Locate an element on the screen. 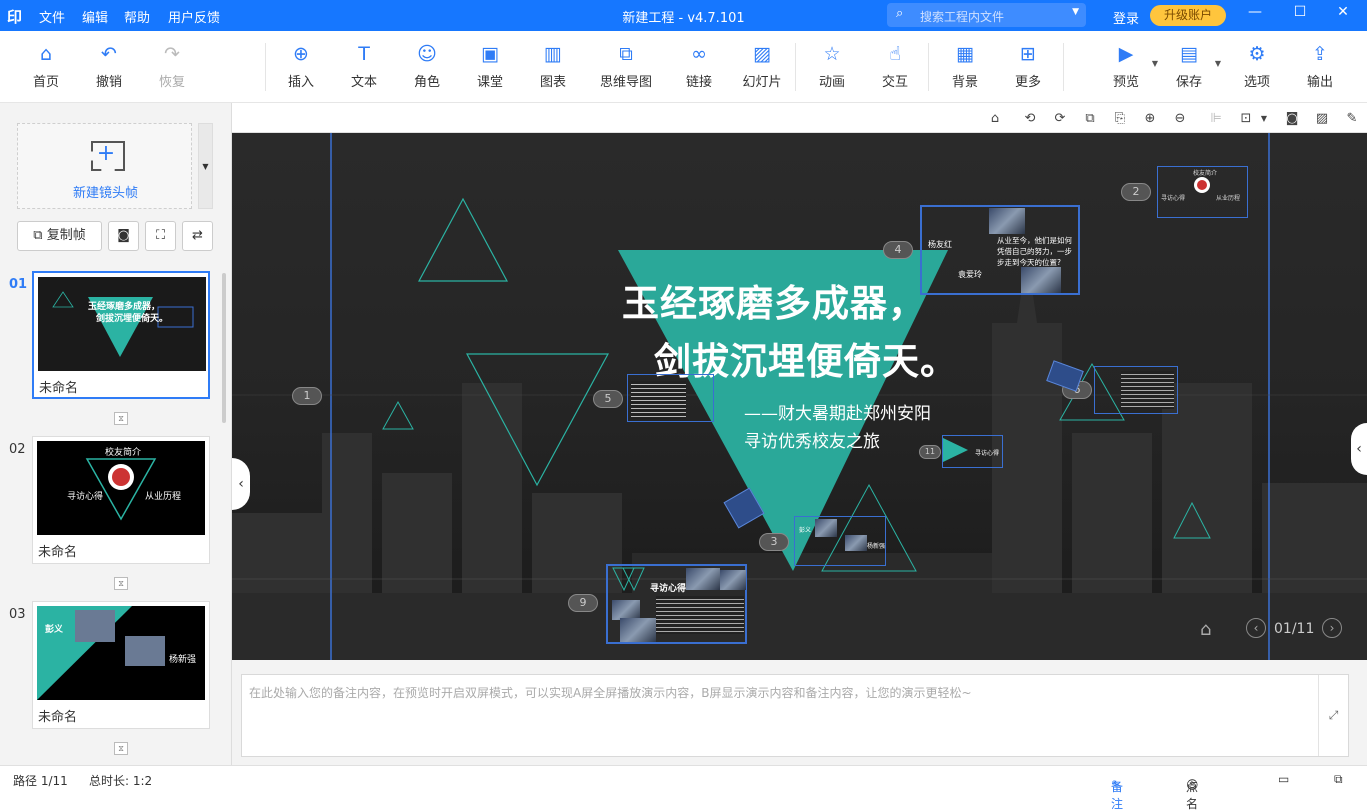 This screenshot has height=812, width=1367. path-node-9: 9 is located at coordinates (583, 603).